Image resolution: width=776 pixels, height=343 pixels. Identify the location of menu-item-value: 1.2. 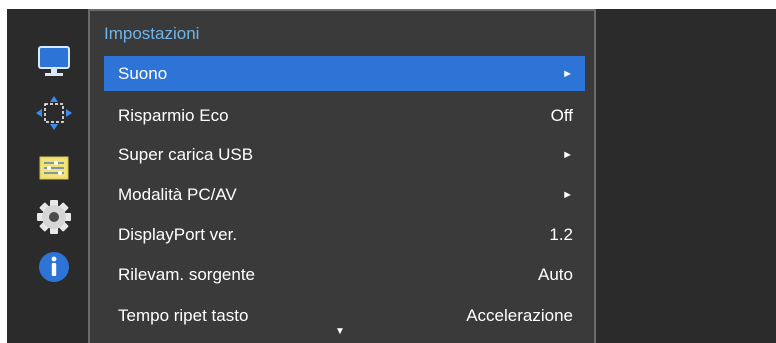
(561, 234).